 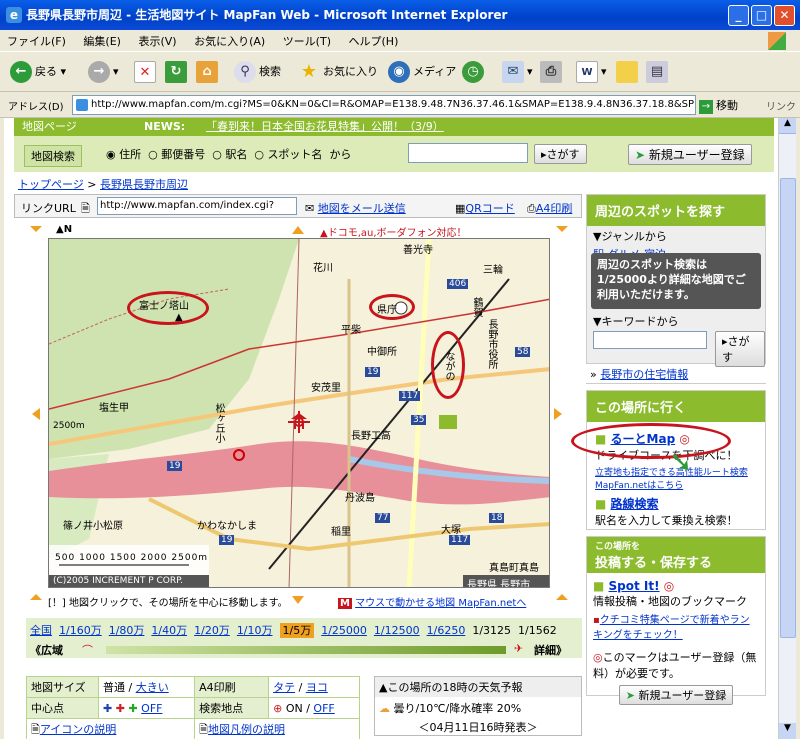 I want to click on scale-8: 1/12500, so click(x=397, y=630).